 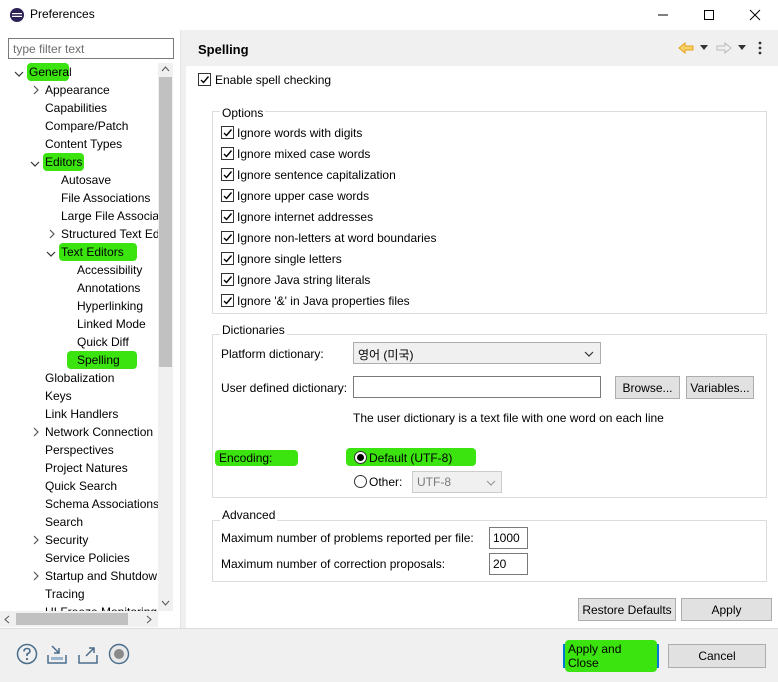 I want to click on tree-item-linked-mode: Linked Mode, so click(x=111, y=324).